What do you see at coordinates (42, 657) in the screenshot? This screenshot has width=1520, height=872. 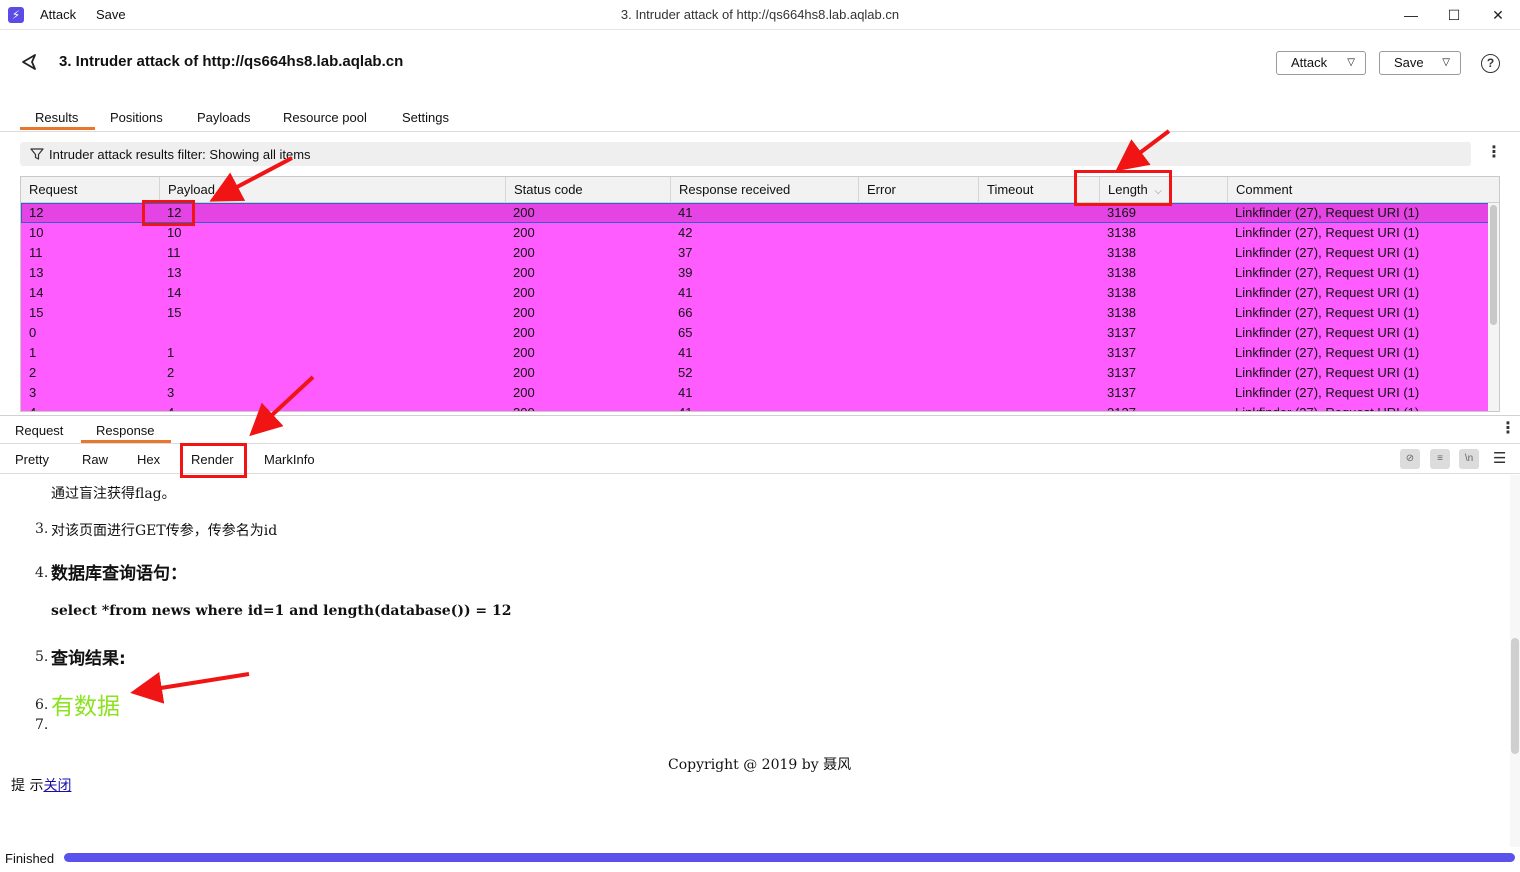 I see `list-number: 5.` at bounding box center [42, 657].